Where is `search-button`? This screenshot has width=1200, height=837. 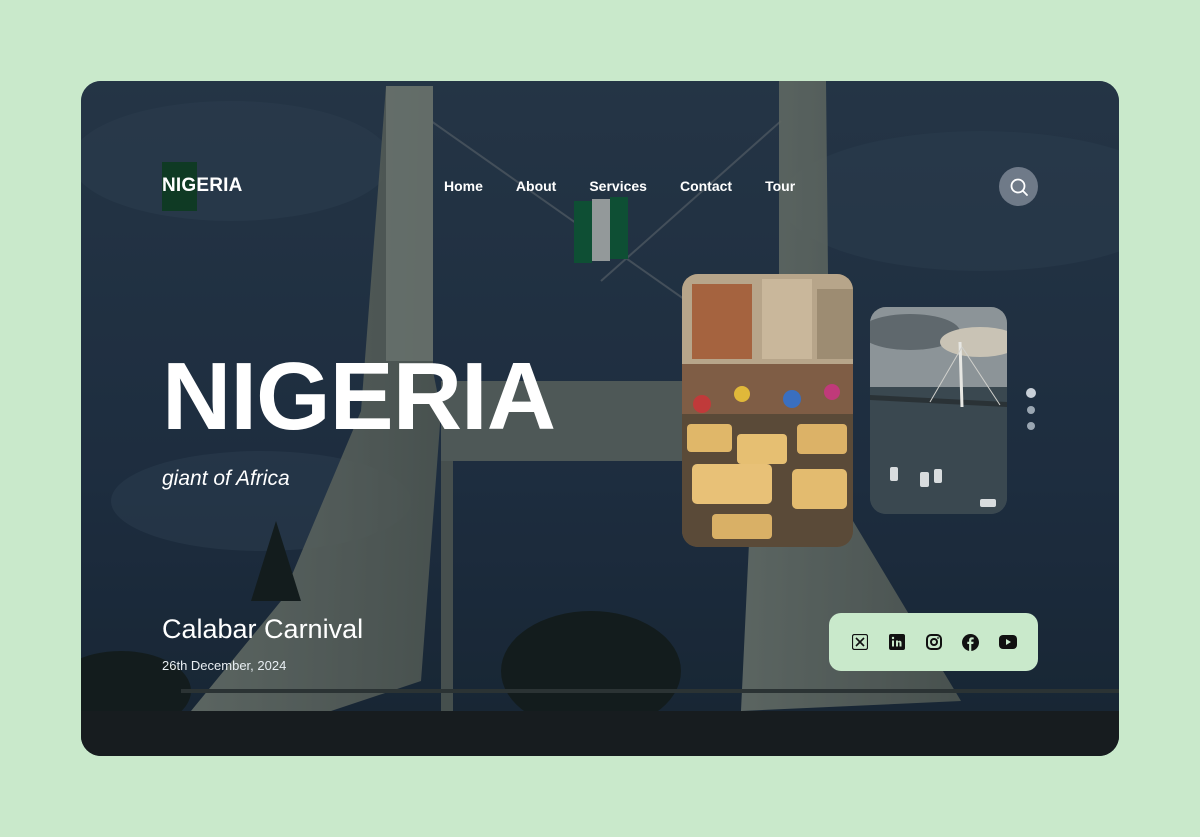 search-button is located at coordinates (1018, 186).